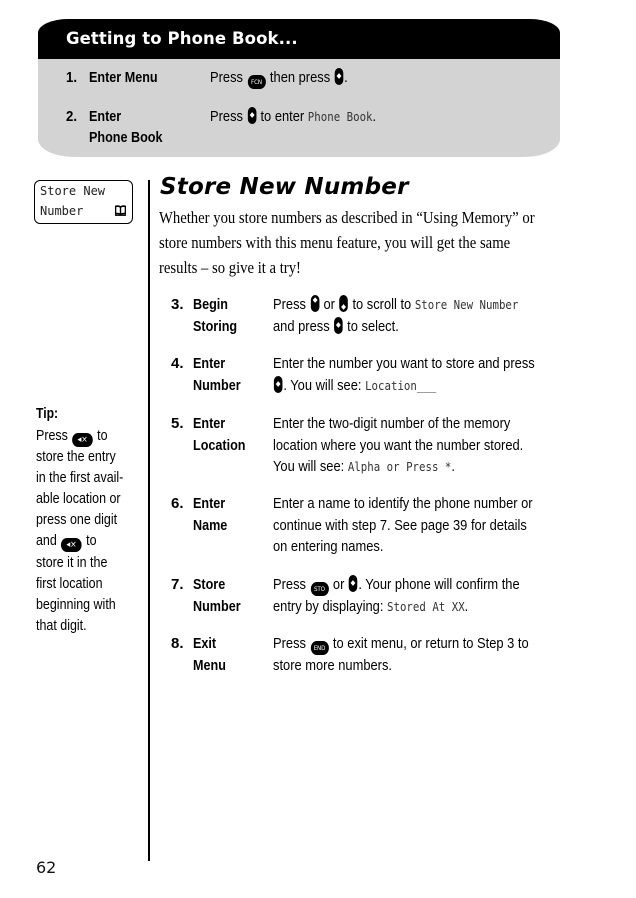 Image resolution: width=636 pixels, height=898 pixels. What do you see at coordinates (343, 303) in the screenshot?
I see `scroll-down-key-icon` at bounding box center [343, 303].